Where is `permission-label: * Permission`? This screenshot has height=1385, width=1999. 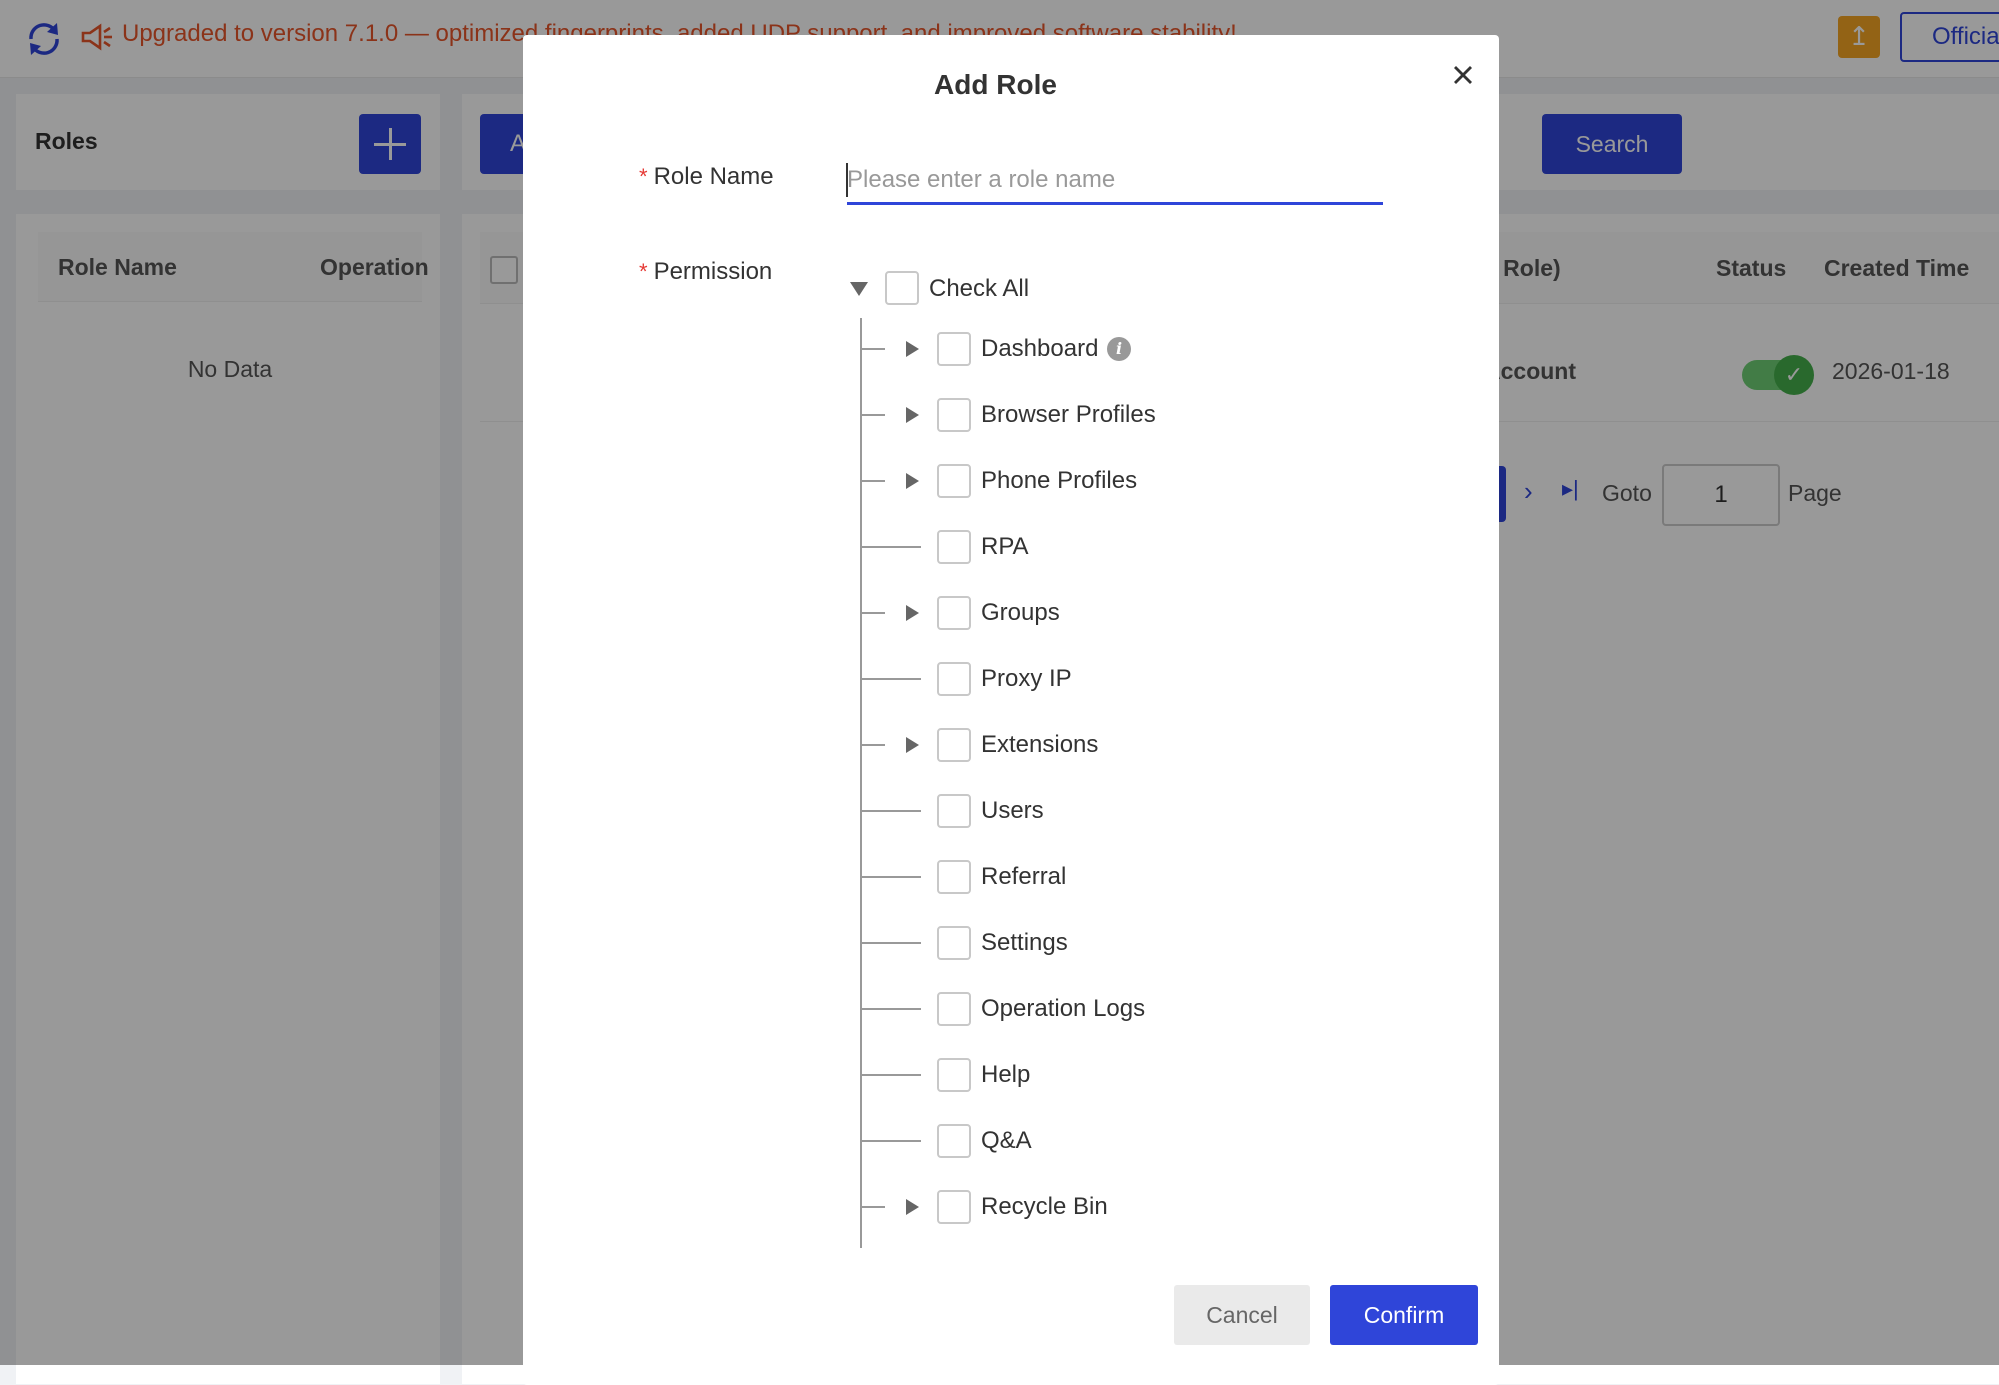 permission-label: * Permission is located at coordinates (705, 272).